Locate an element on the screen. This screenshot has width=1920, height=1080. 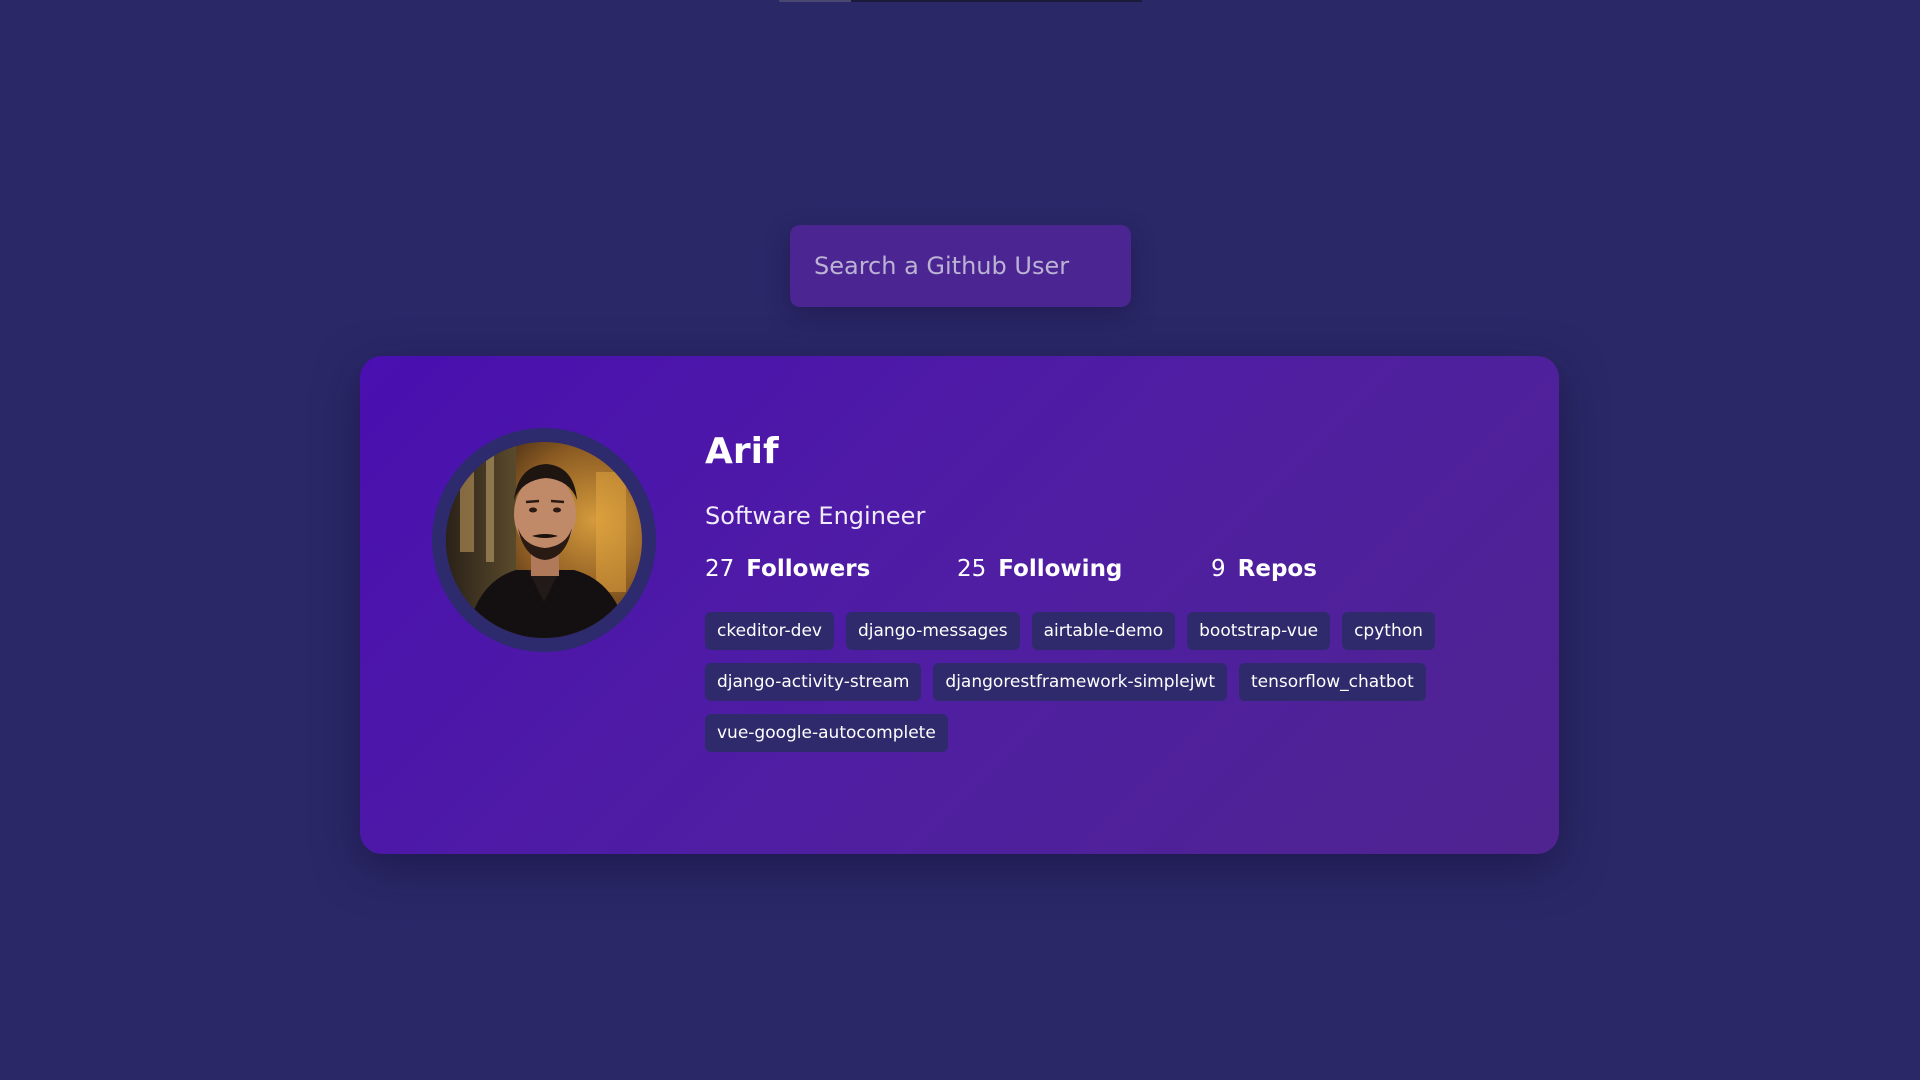
following-label: Following is located at coordinates (1060, 569).